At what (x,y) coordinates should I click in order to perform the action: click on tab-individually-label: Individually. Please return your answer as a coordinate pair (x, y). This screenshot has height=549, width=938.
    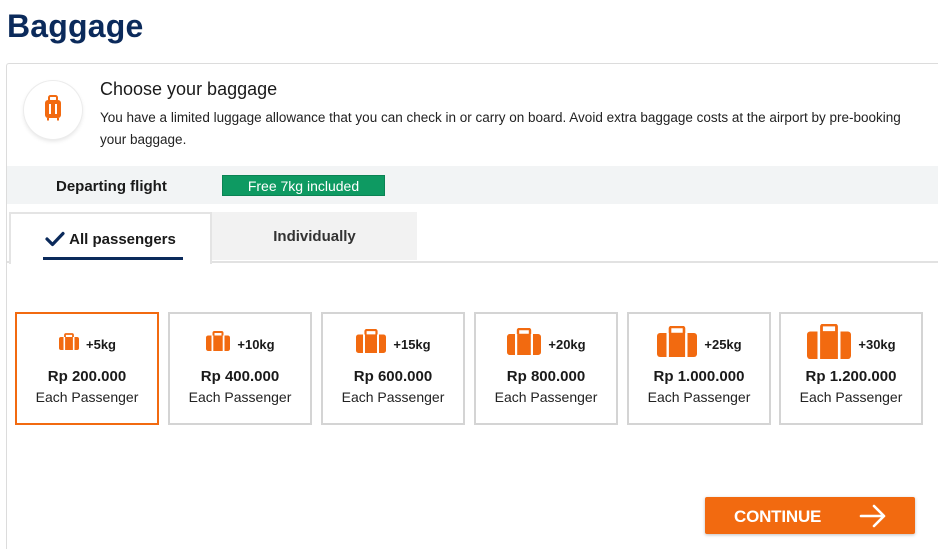
    Looking at the image, I should click on (314, 236).